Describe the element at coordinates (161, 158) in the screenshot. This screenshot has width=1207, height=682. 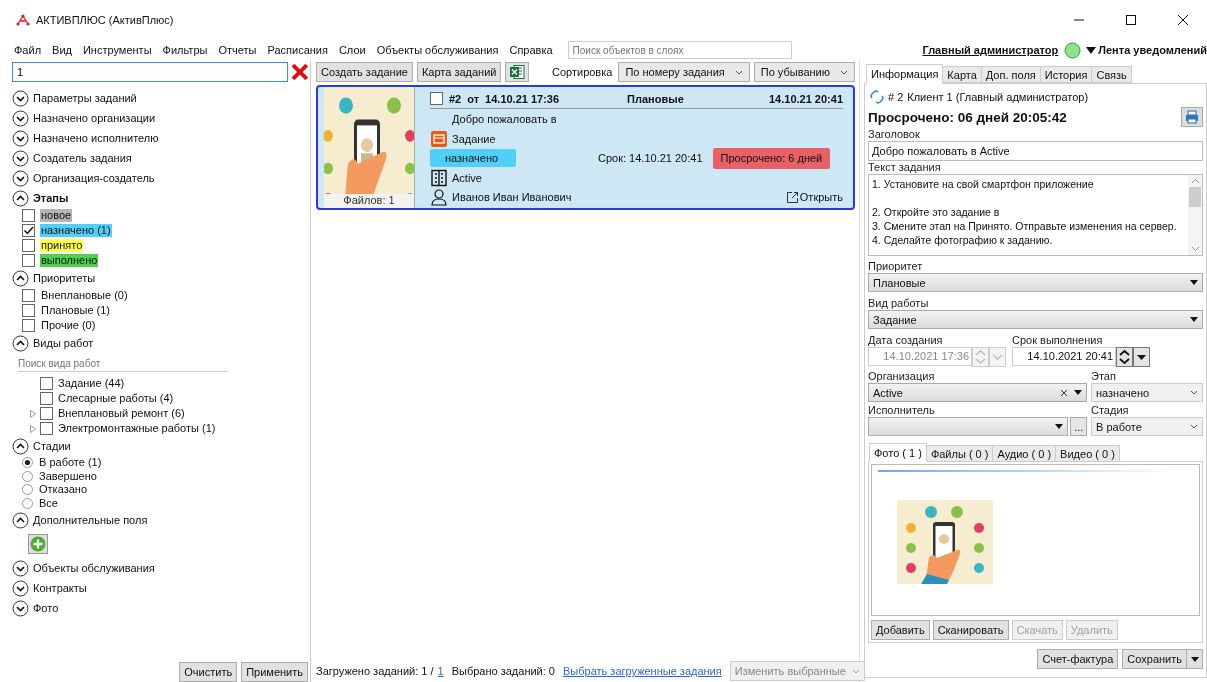
I see `section-header: Создатель задания` at that location.